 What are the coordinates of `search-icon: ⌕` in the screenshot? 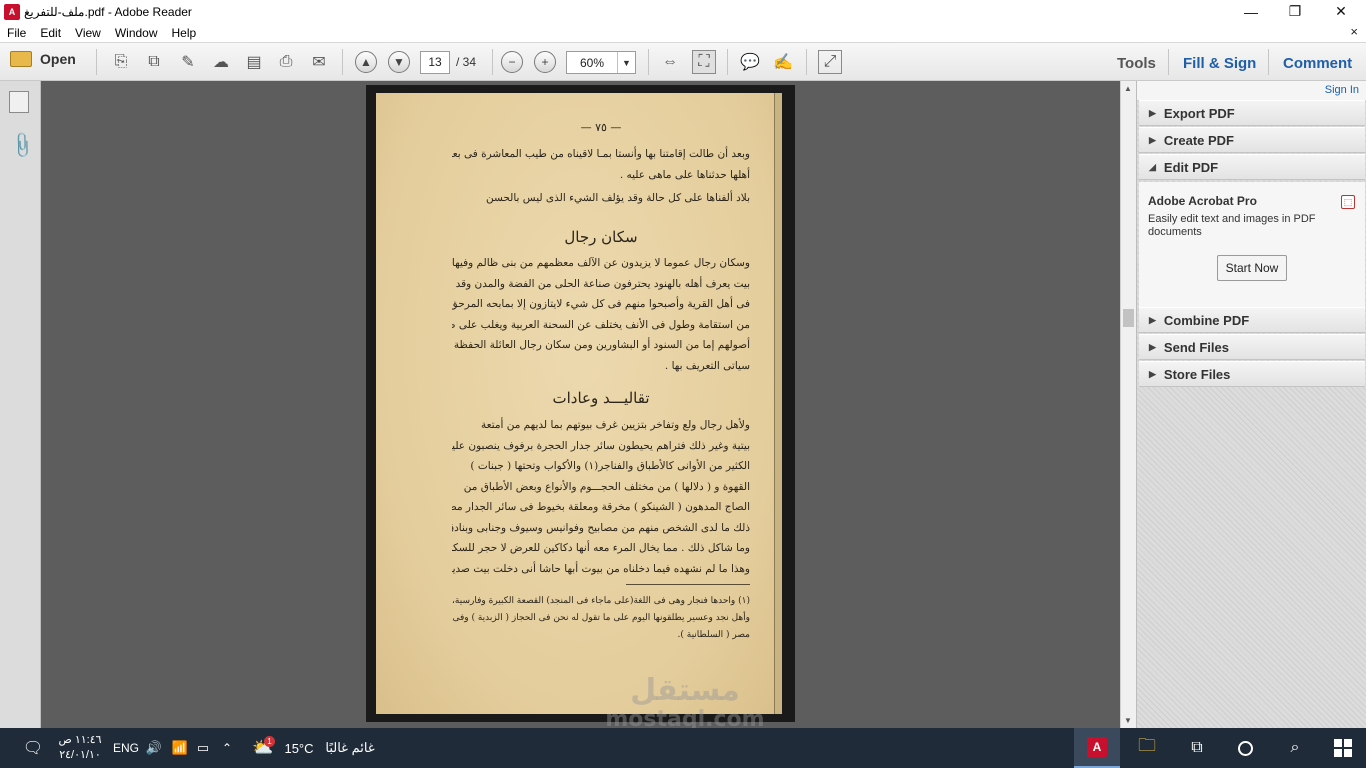 It's located at (1295, 748).